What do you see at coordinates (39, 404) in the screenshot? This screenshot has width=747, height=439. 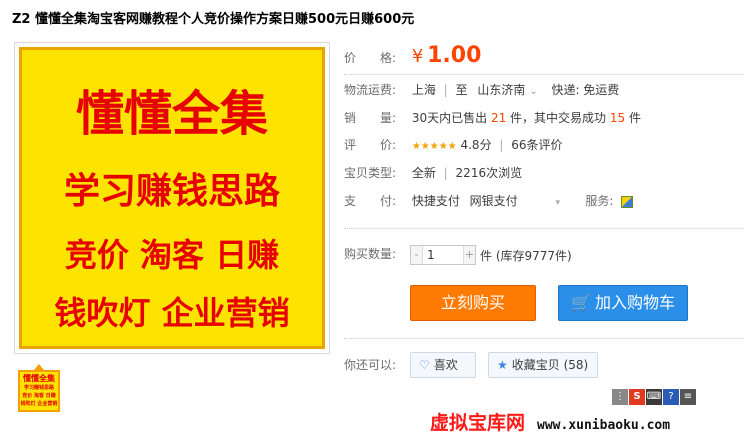 I see `thumb-line-4: 钱吹灯 企业营销` at bounding box center [39, 404].